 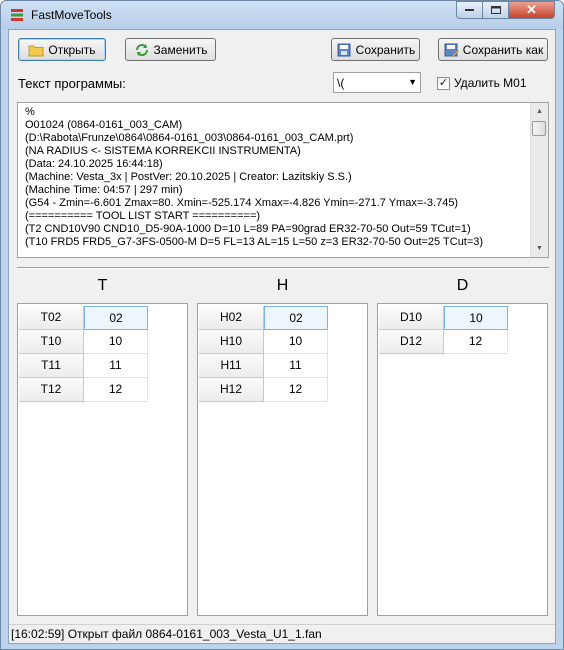 I want to click on save-button-label: Сохранить, so click(x=385, y=49).